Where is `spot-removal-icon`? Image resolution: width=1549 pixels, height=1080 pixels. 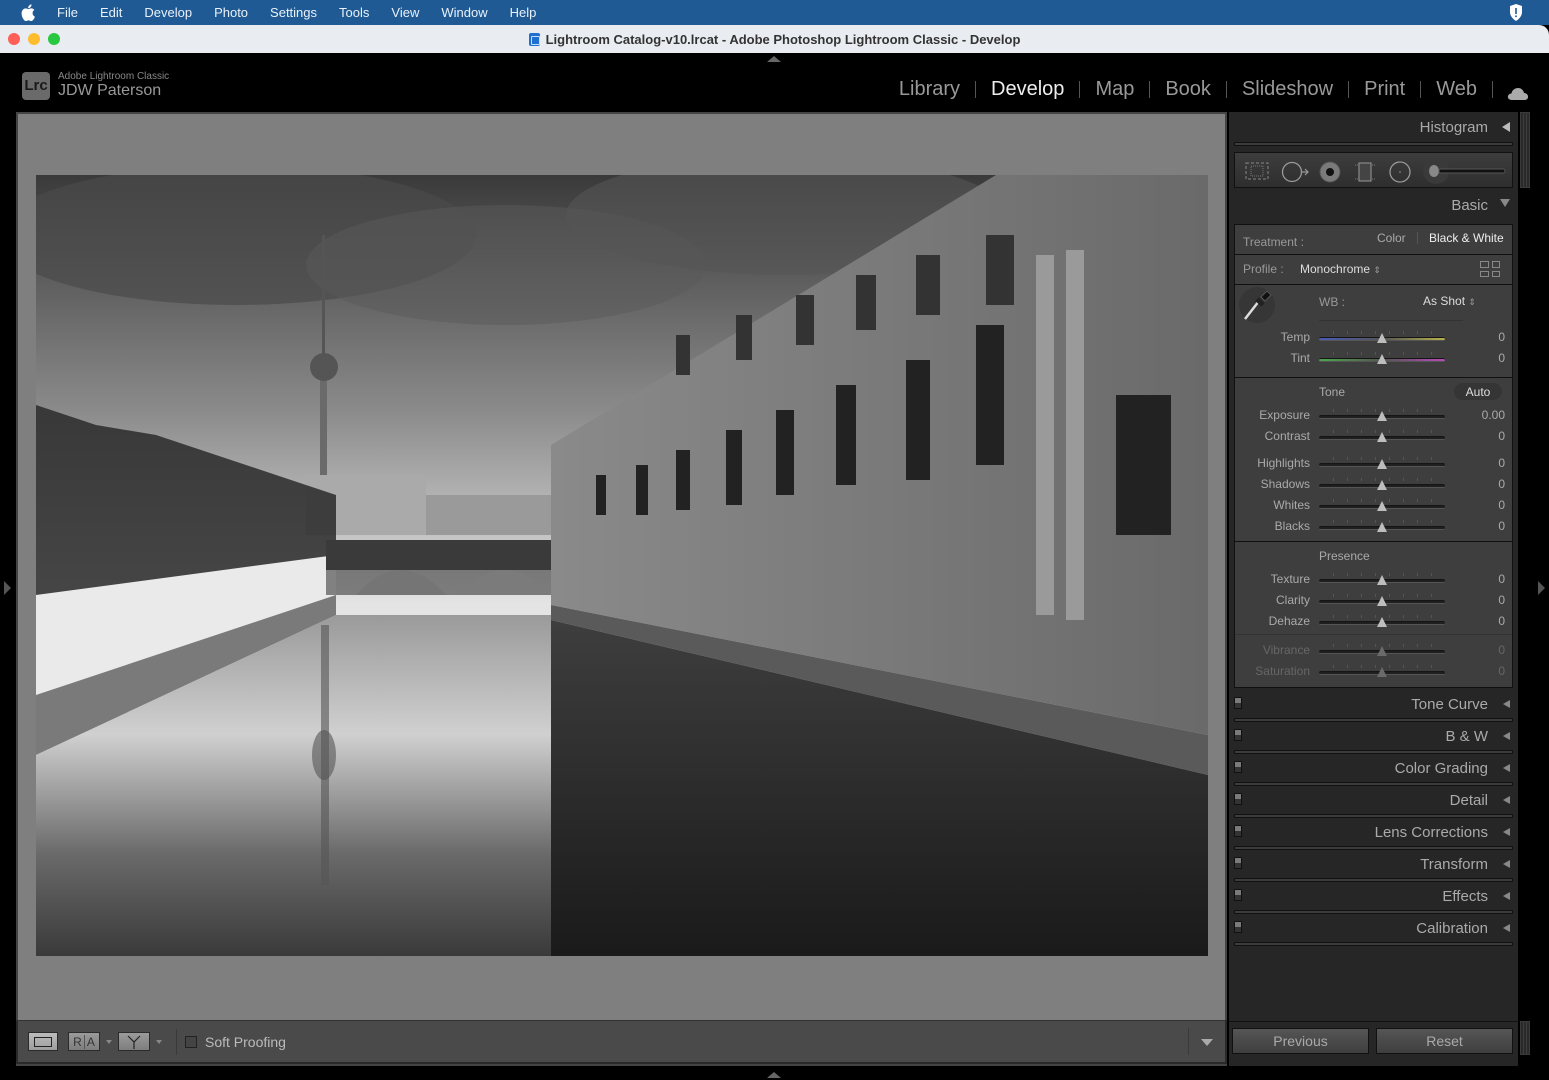 spot-removal-icon is located at coordinates (1296, 174).